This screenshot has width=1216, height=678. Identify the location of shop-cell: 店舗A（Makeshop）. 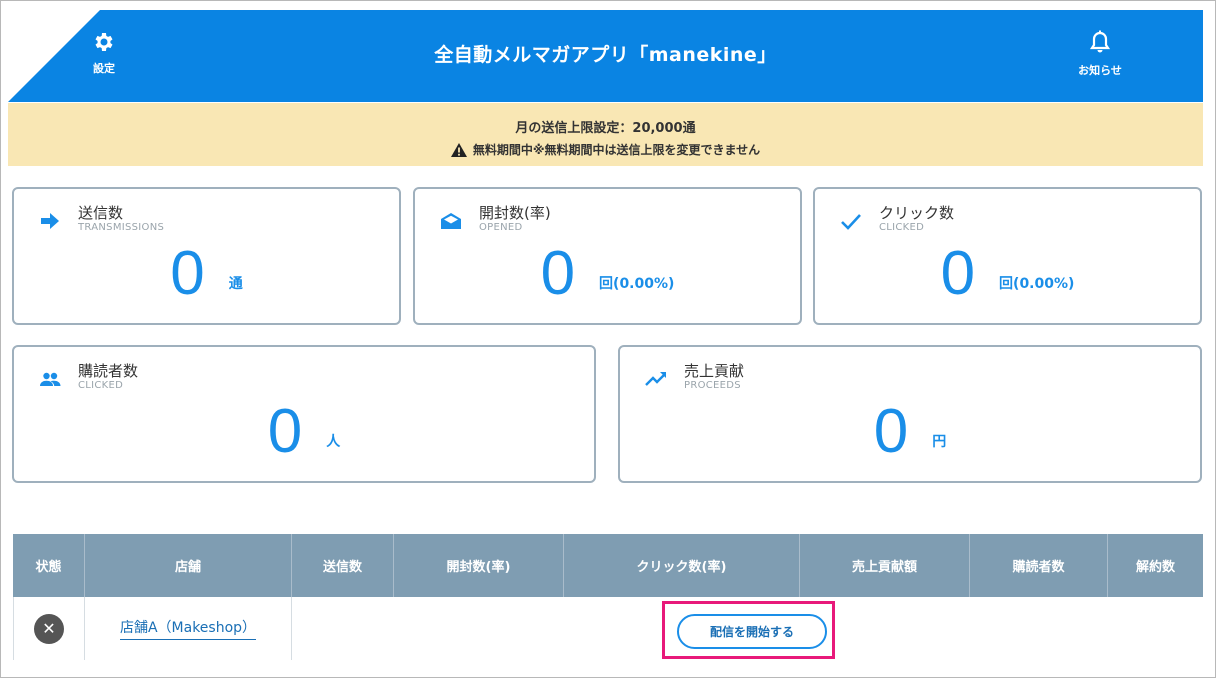
(188, 628).